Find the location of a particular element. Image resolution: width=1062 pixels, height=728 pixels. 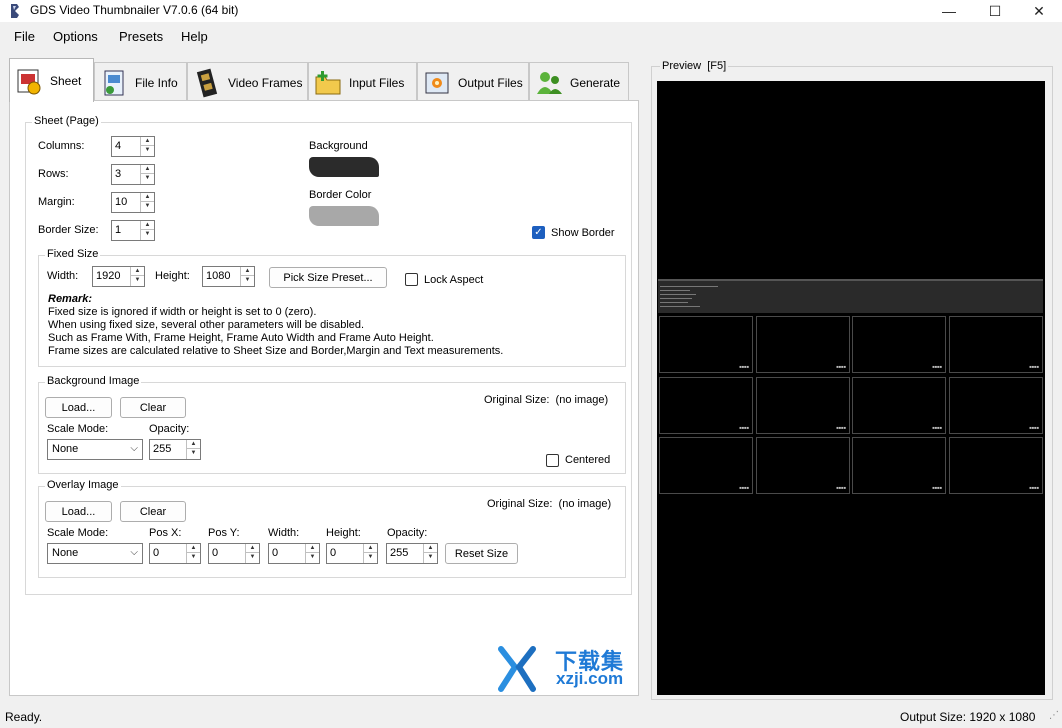

tab-sheet: Sheet is located at coordinates (51, 80).